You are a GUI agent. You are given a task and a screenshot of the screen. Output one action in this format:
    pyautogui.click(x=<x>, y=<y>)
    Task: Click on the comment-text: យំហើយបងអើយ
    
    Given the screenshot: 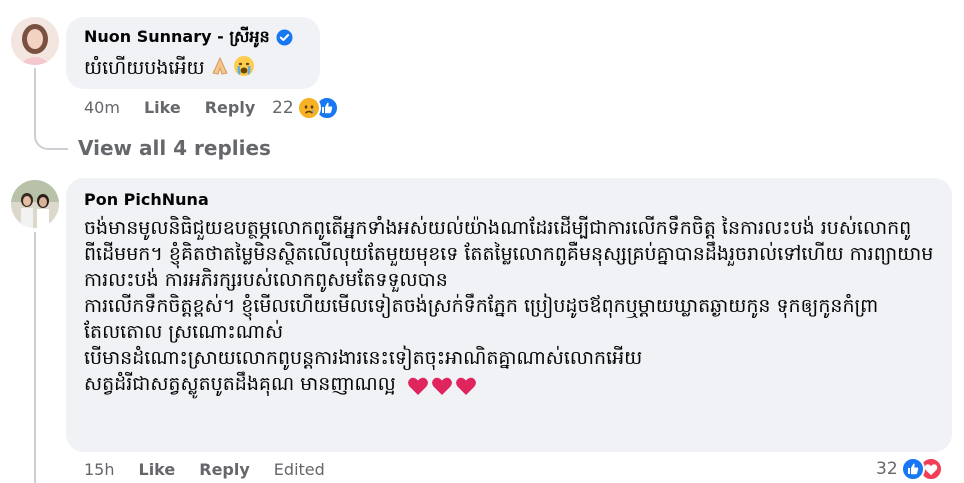 What is the action you would take?
    pyautogui.click(x=144, y=68)
    